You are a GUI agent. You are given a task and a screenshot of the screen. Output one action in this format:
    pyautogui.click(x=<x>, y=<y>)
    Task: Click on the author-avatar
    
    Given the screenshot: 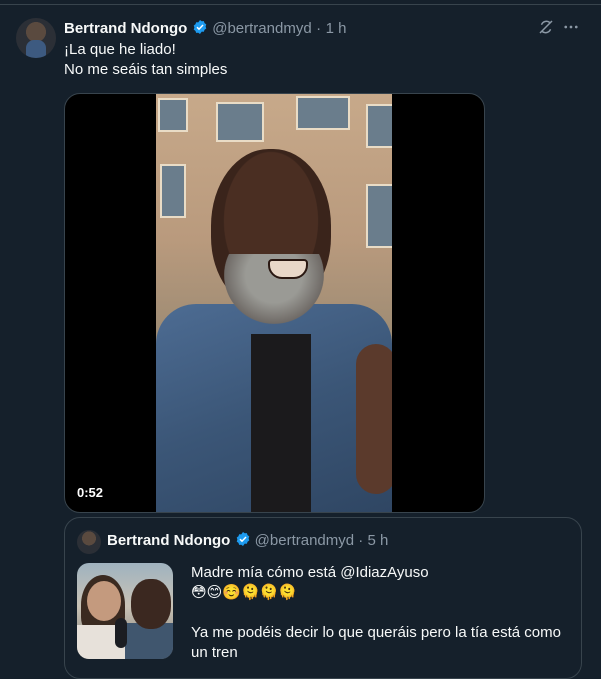 What is the action you would take?
    pyautogui.click(x=36, y=38)
    